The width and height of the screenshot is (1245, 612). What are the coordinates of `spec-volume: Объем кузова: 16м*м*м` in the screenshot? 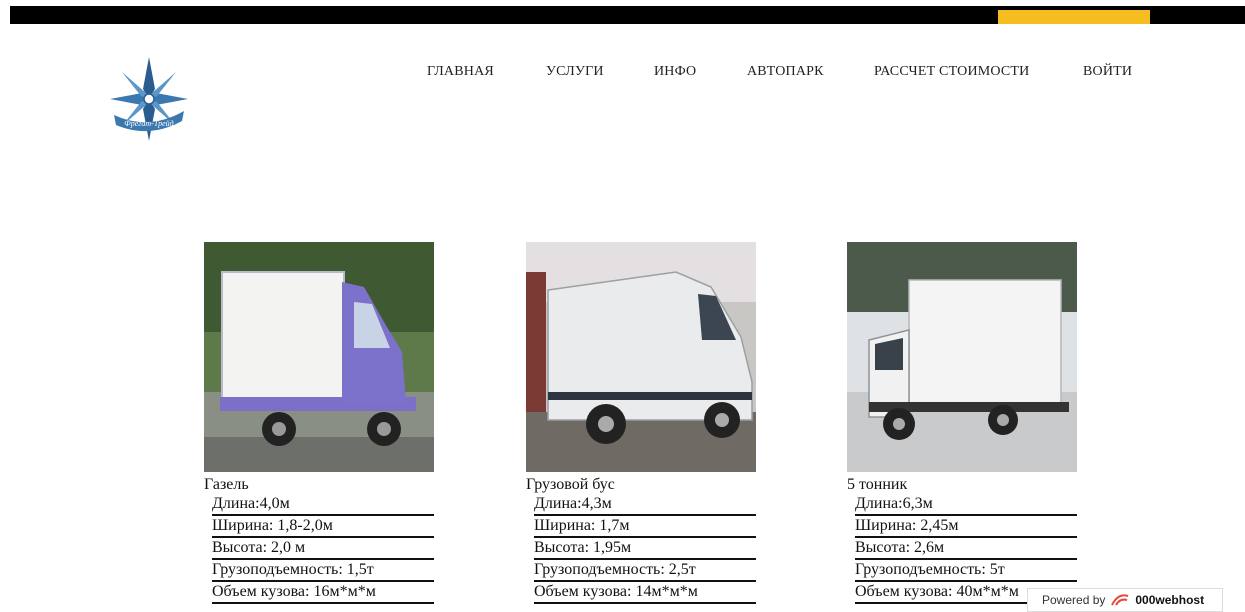 It's located at (323, 593).